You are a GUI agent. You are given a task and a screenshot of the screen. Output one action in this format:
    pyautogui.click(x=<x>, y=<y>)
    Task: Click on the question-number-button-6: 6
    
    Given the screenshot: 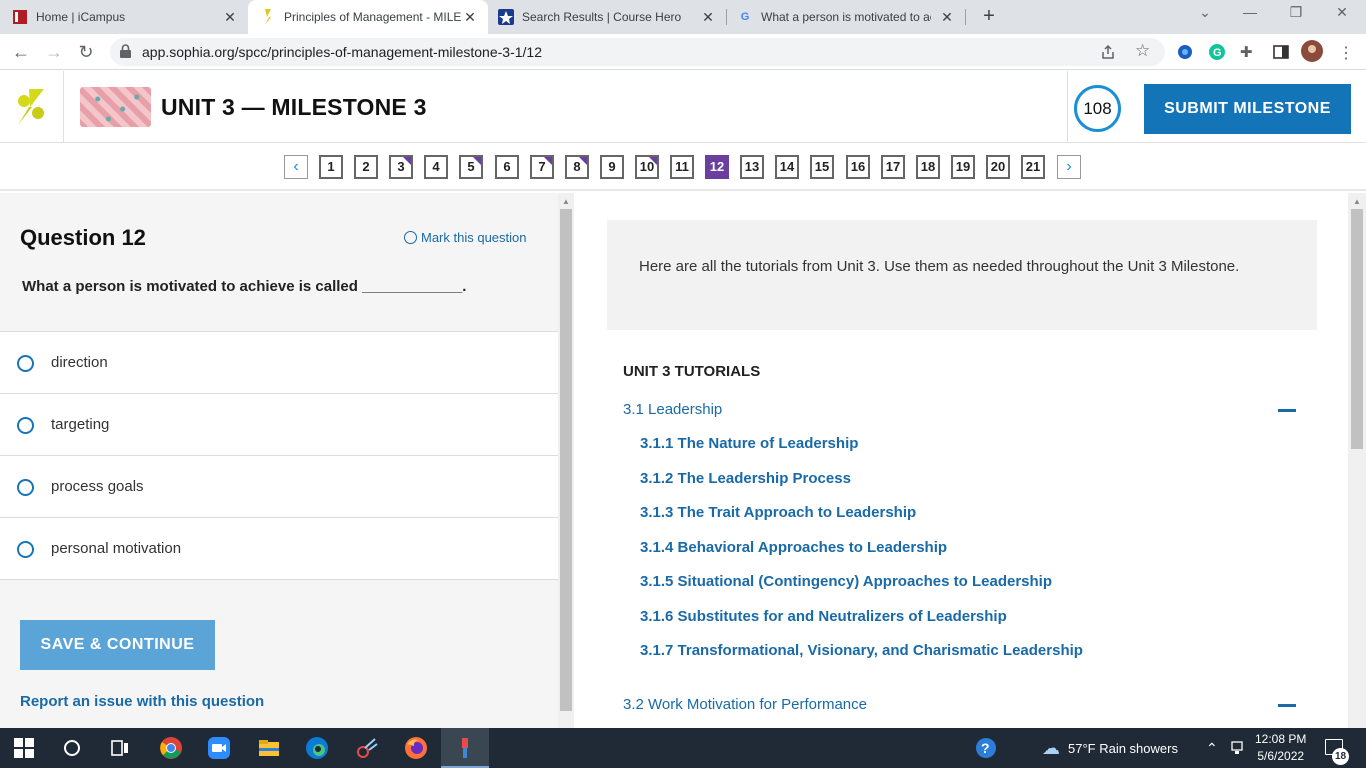 What is the action you would take?
    pyautogui.click(x=507, y=167)
    